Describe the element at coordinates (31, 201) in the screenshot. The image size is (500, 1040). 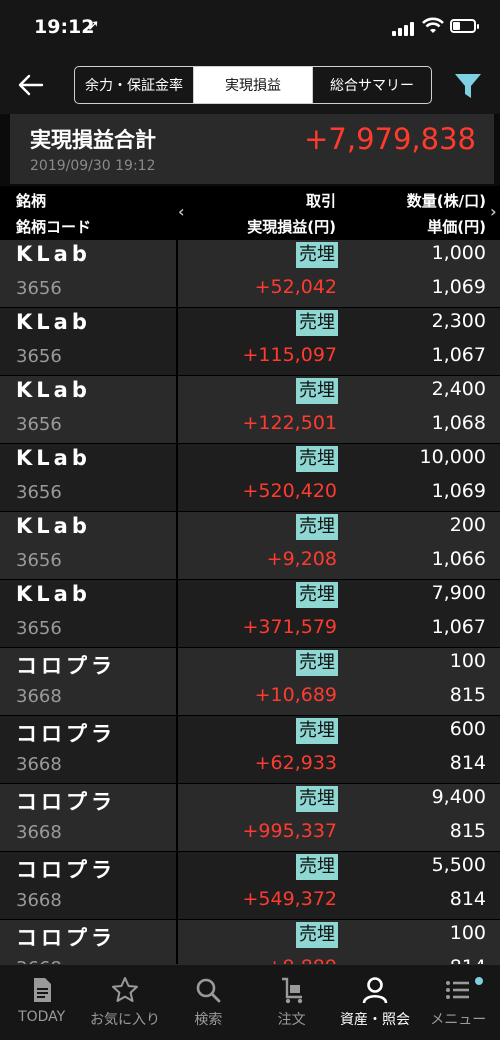
I see `column-name: 銘柄` at that location.